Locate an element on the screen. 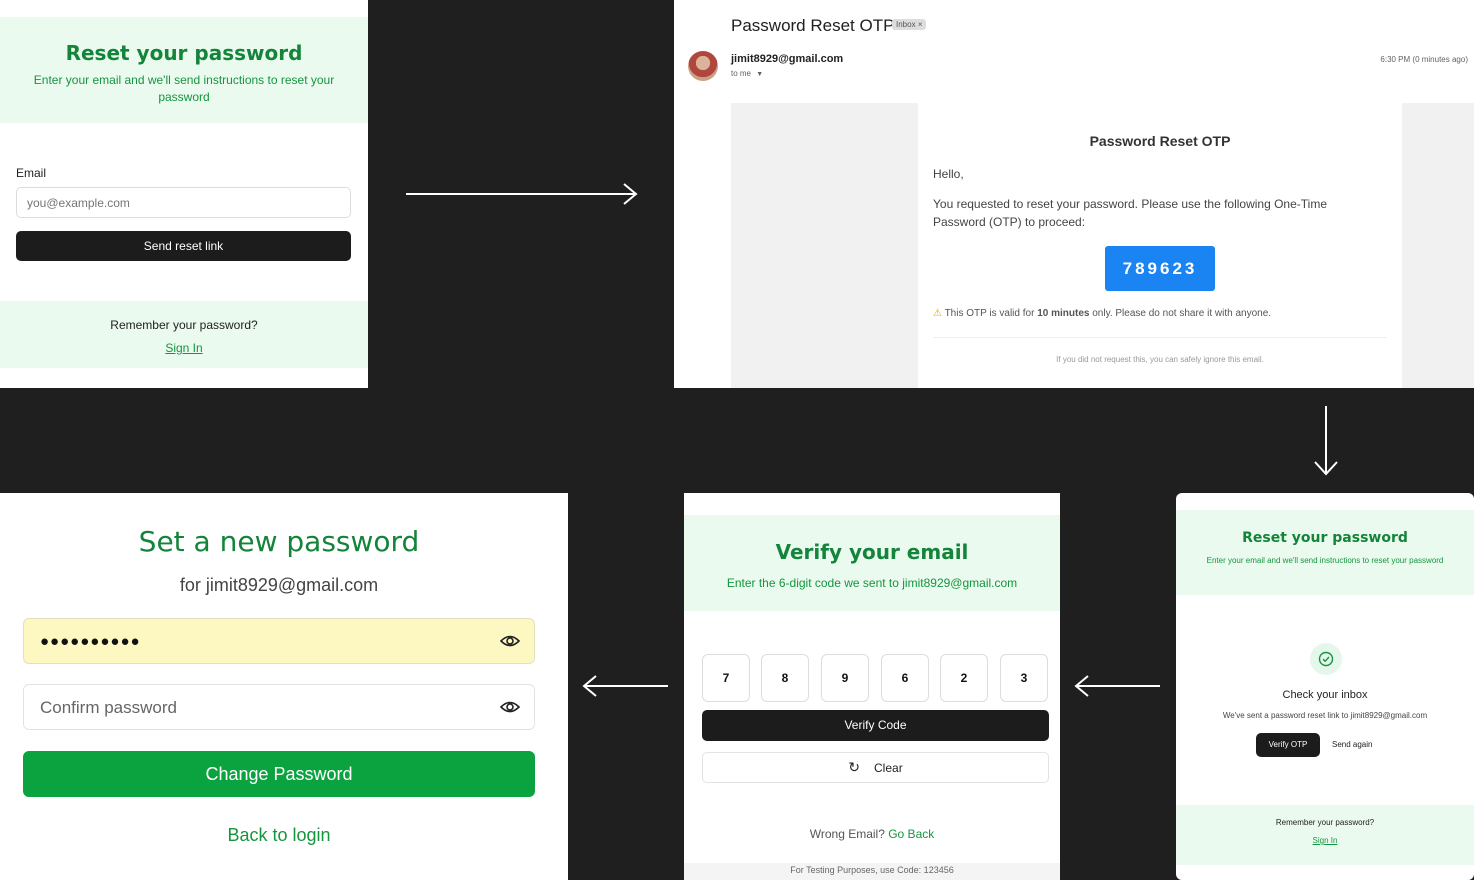  caret-down-icon: ▼ is located at coordinates (759, 74).